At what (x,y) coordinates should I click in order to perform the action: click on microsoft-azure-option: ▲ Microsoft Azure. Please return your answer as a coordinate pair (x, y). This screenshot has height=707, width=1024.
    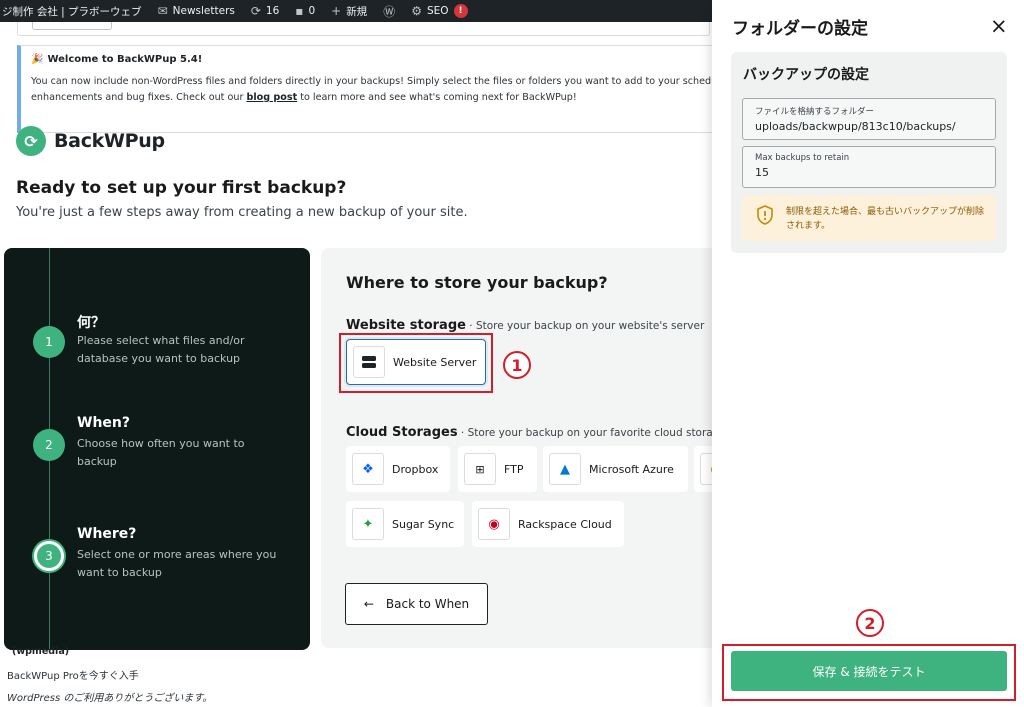
    Looking at the image, I should click on (615, 469).